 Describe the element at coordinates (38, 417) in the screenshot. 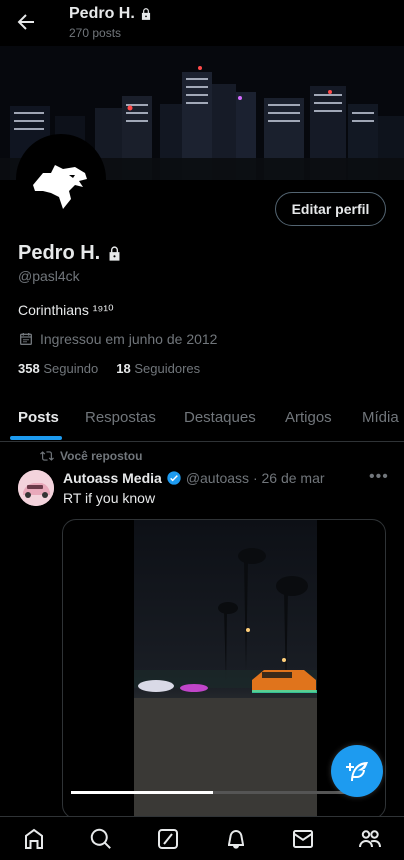

I see `tab-posts: Posts` at that location.